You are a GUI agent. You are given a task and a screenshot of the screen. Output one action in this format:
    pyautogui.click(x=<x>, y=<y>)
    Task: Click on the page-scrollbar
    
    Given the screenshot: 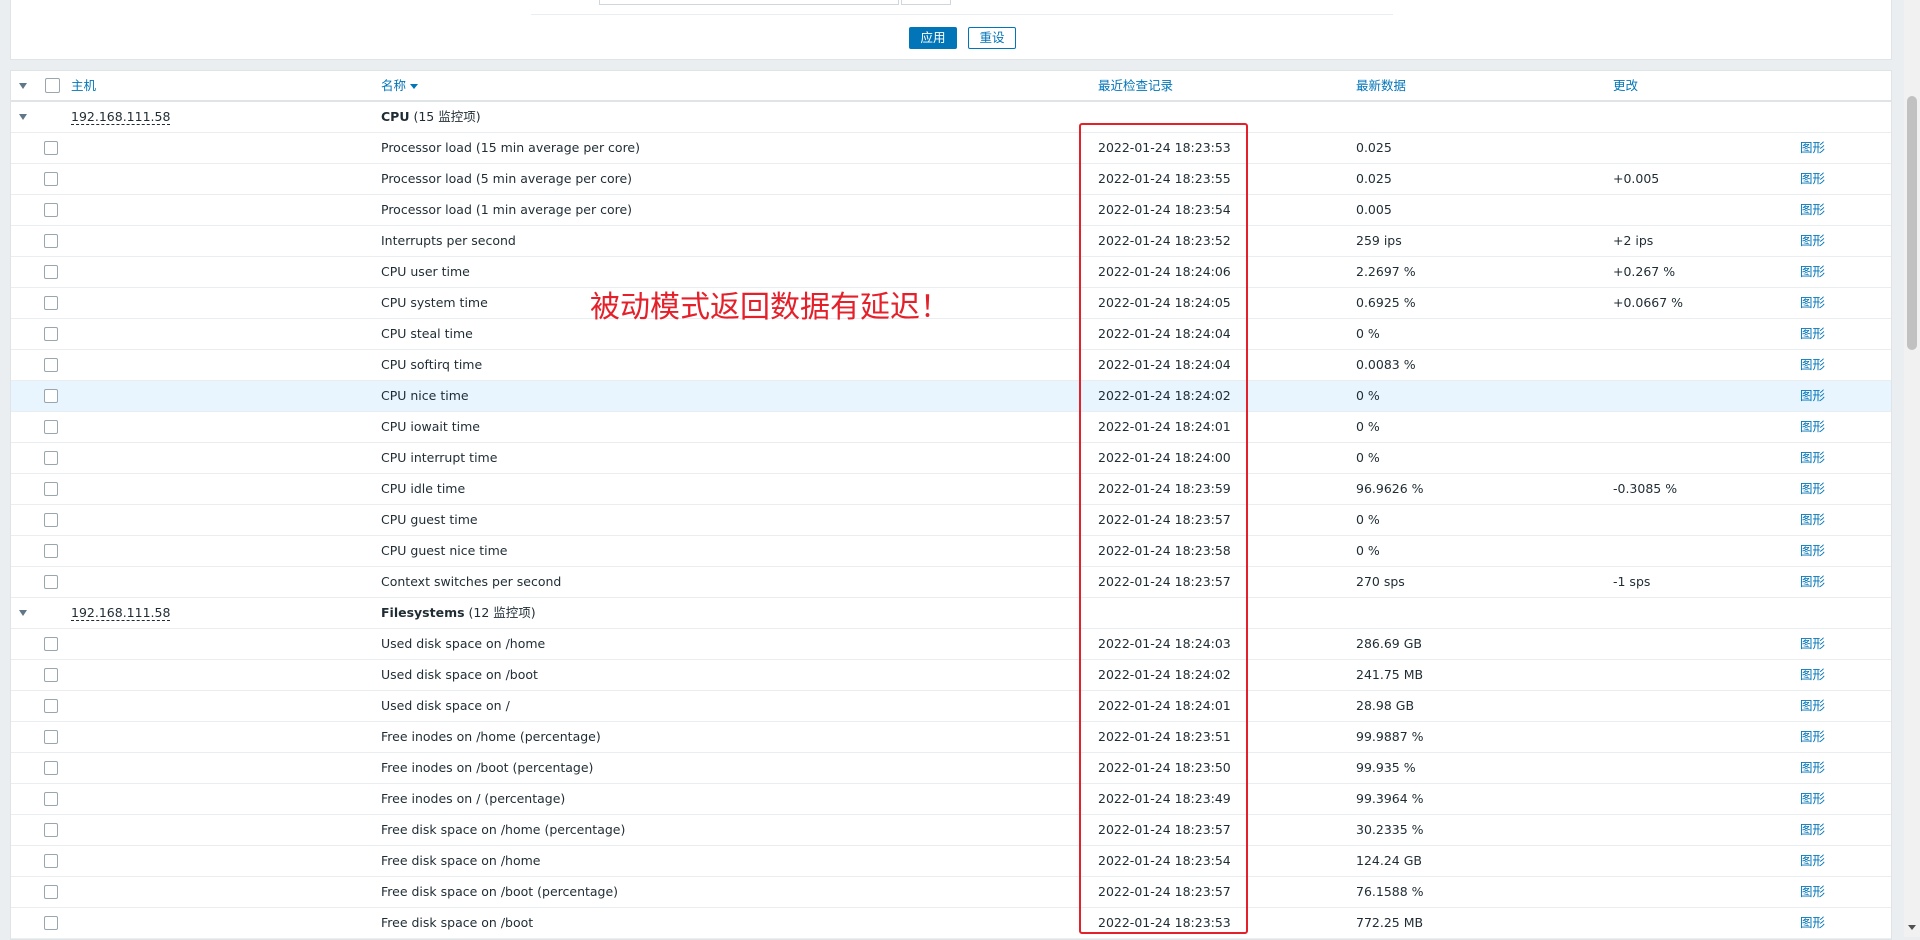 What is the action you would take?
    pyautogui.click(x=1912, y=468)
    